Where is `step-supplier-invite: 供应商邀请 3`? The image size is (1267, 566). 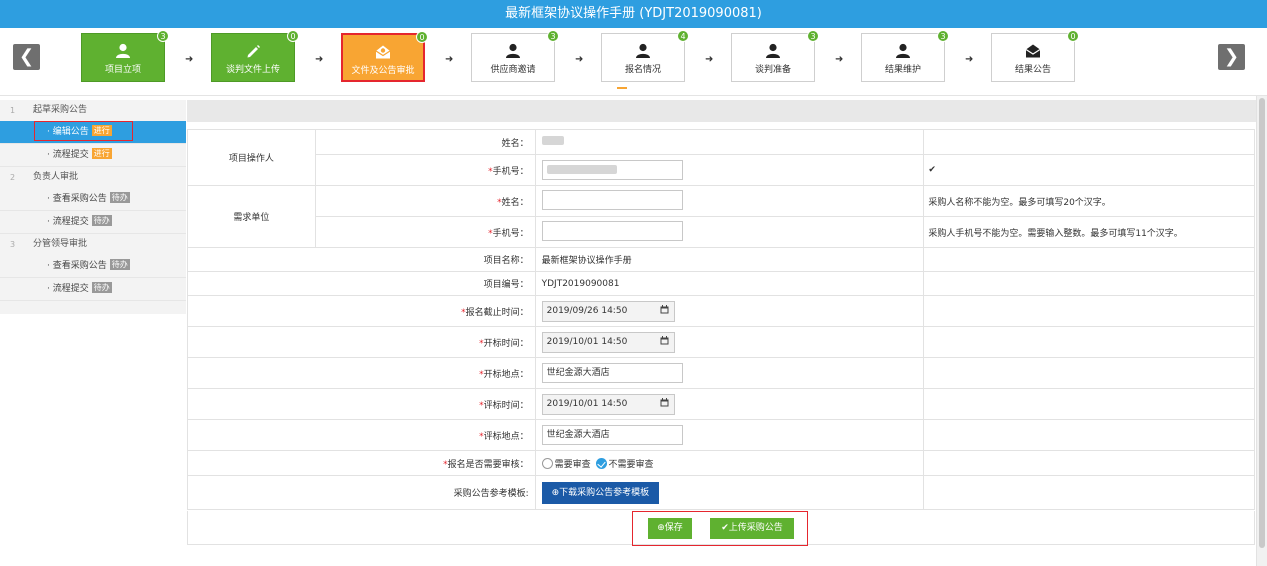 step-supplier-invite: 供应商邀请 3 is located at coordinates (515, 56).